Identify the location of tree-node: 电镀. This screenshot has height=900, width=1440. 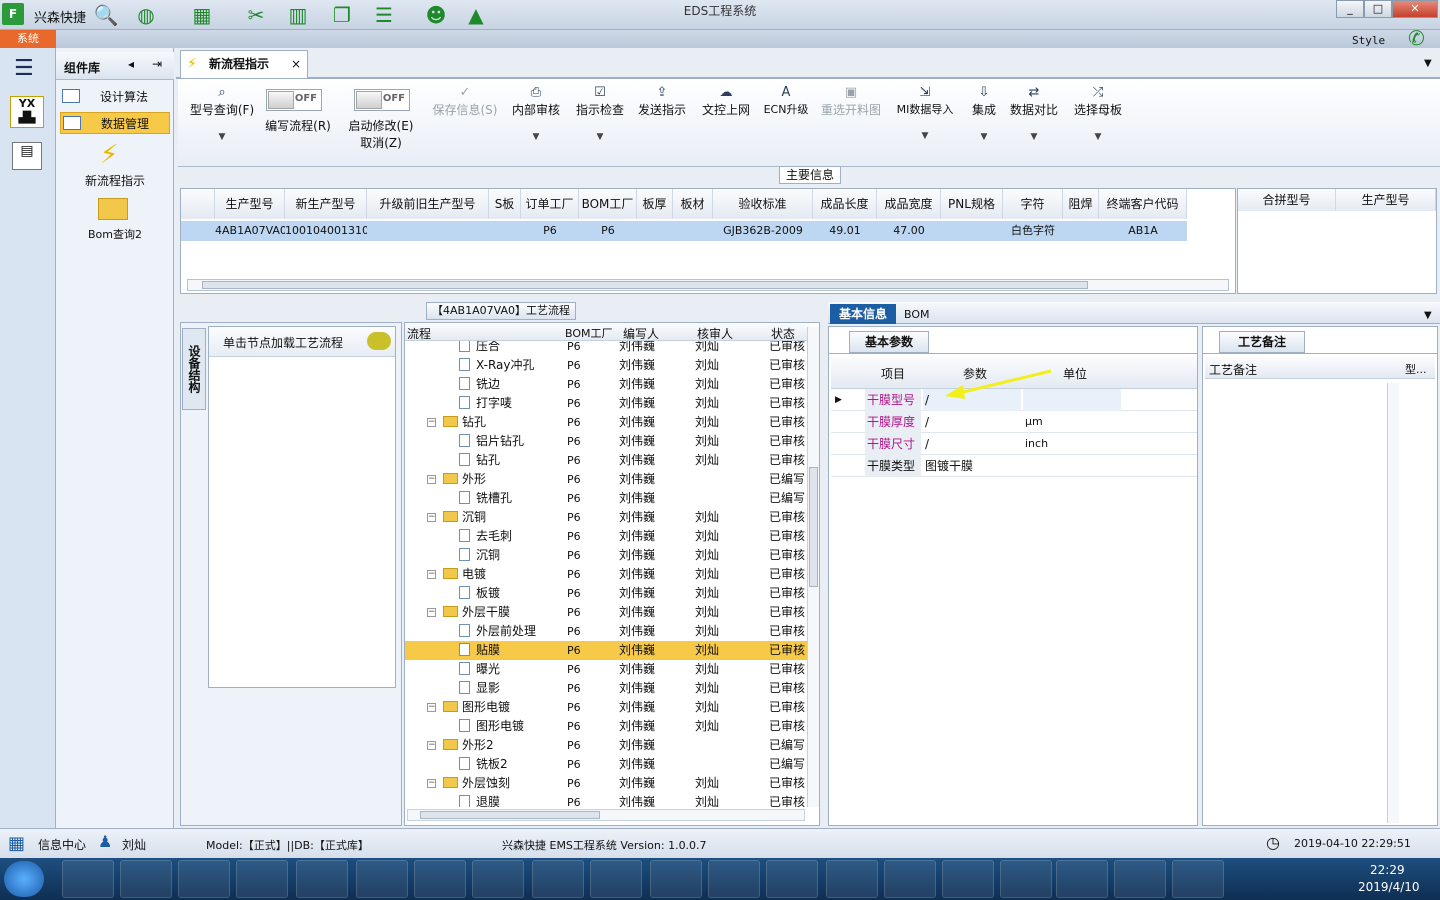
(464, 574).